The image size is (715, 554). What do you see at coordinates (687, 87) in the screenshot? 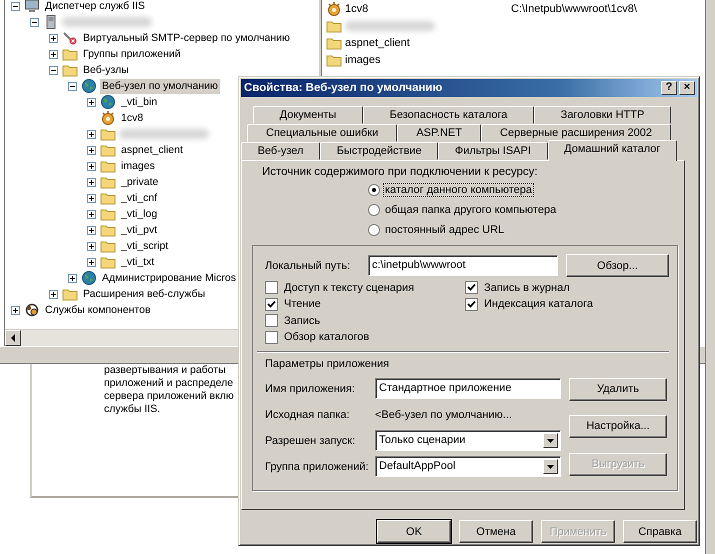
I see `close-button: ×` at bounding box center [687, 87].